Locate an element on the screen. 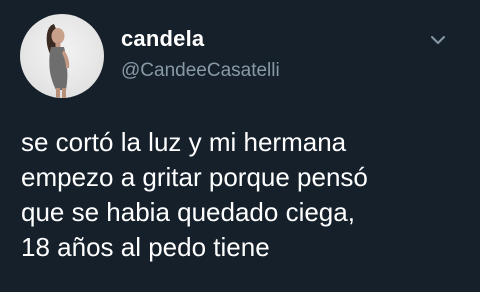 The width and height of the screenshot is (480, 292). display-name: candela is located at coordinates (162, 39).